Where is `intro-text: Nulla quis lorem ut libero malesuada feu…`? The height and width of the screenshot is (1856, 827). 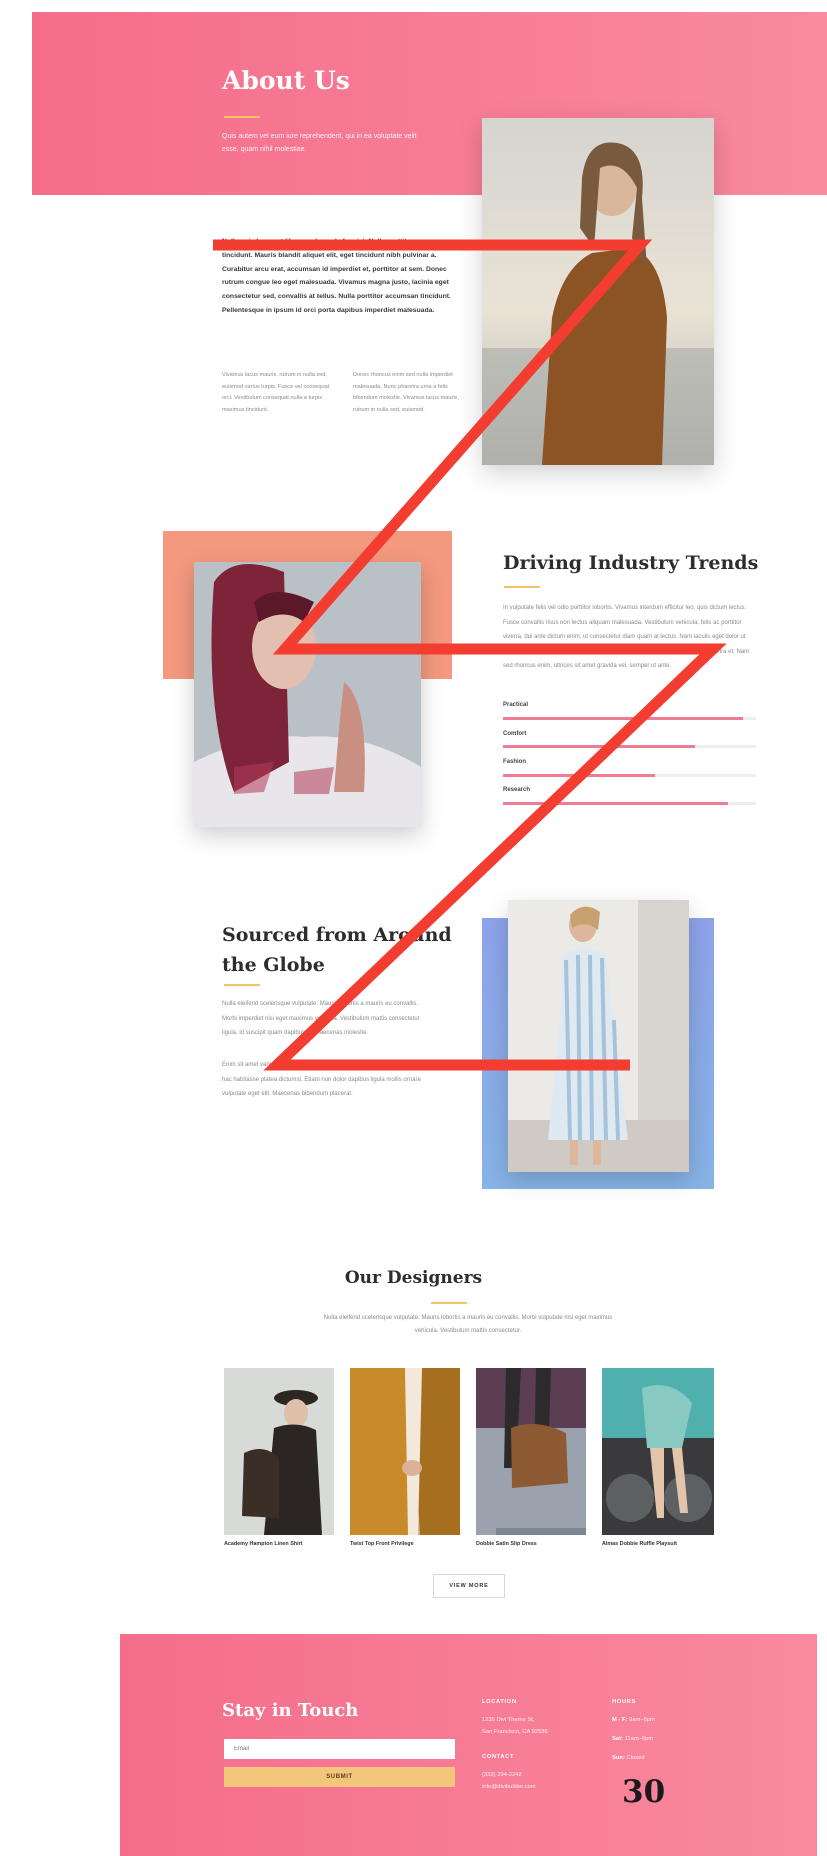 intro-text: Nulla quis lorem ut libero malesuada feu… is located at coordinates (336, 276).